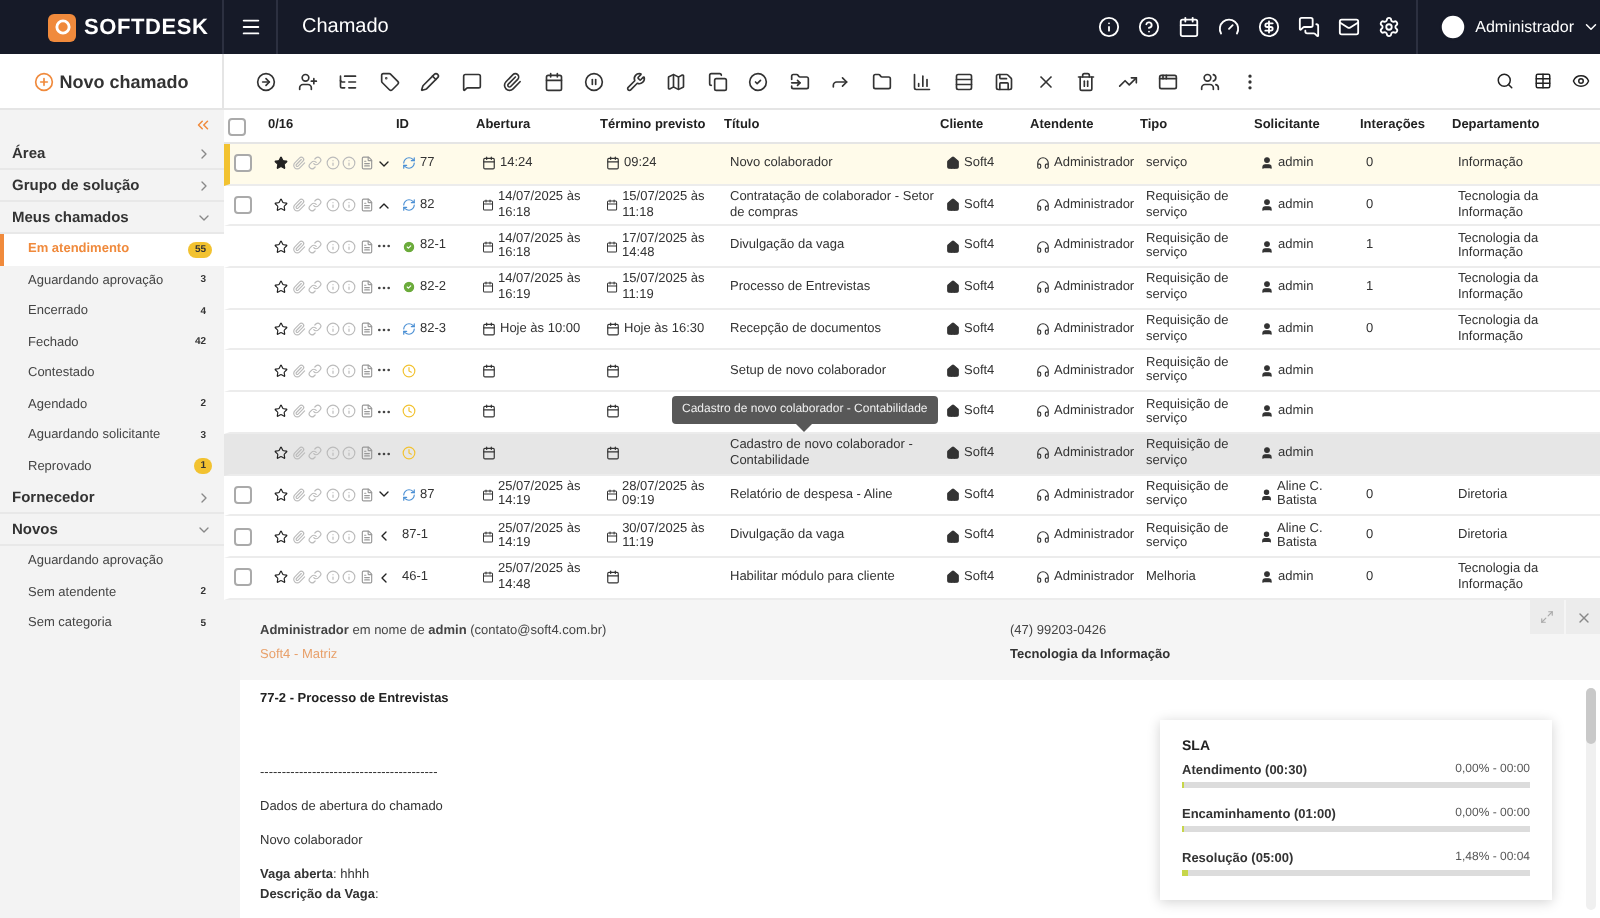 The image size is (1600, 918). Describe the element at coordinates (594, 81) in the screenshot. I see `pause-icon` at that location.